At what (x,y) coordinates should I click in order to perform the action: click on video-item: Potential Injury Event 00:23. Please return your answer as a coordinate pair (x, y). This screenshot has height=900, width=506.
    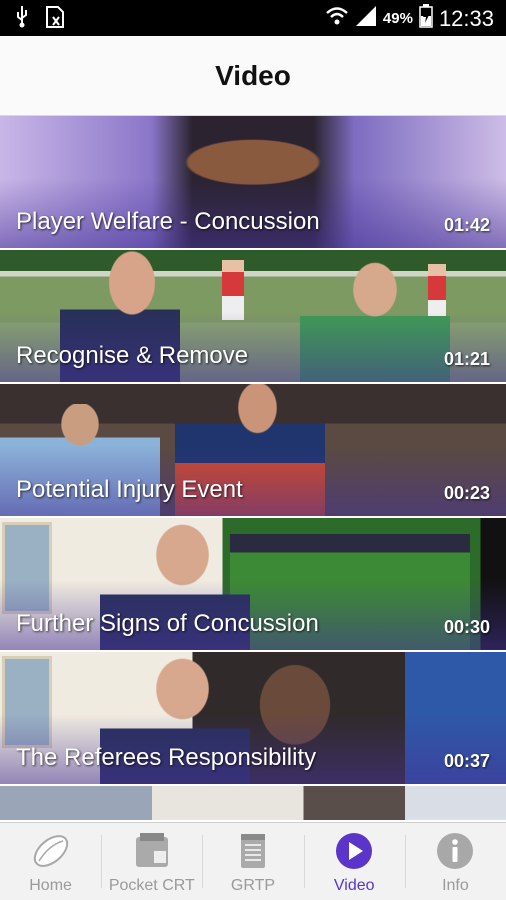
    Looking at the image, I should click on (253, 450).